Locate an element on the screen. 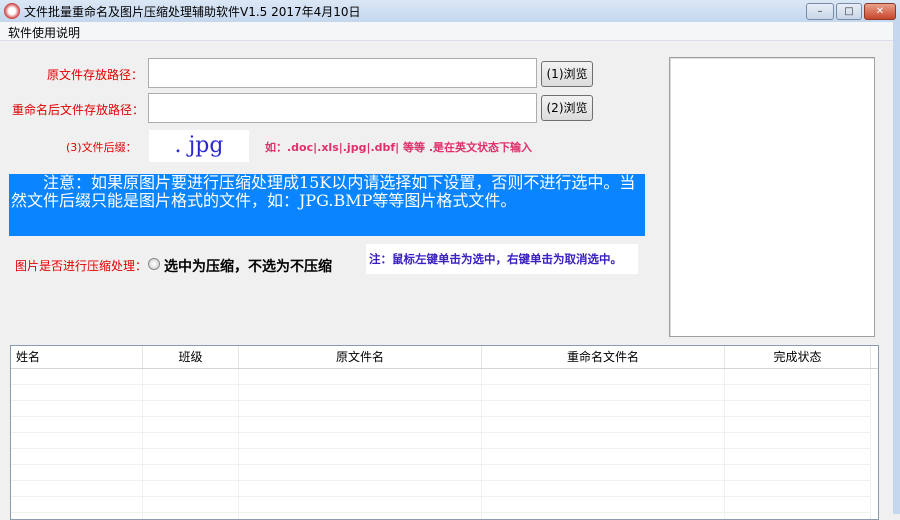 Image resolution: width=900 pixels, height=520 pixels. column-original-filename: 原文件名 is located at coordinates (360, 357).